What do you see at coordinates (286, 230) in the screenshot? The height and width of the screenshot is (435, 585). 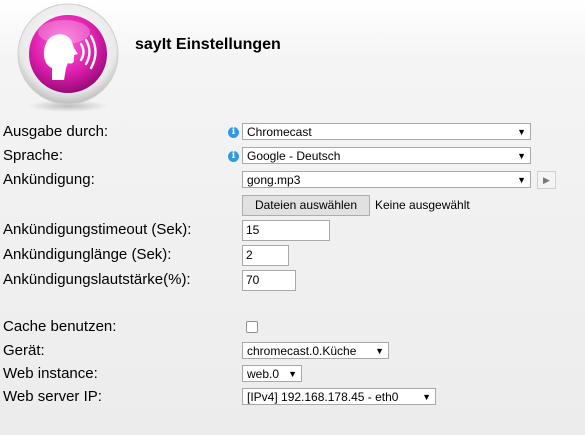 I see `timeout-input: 15` at bounding box center [286, 230].